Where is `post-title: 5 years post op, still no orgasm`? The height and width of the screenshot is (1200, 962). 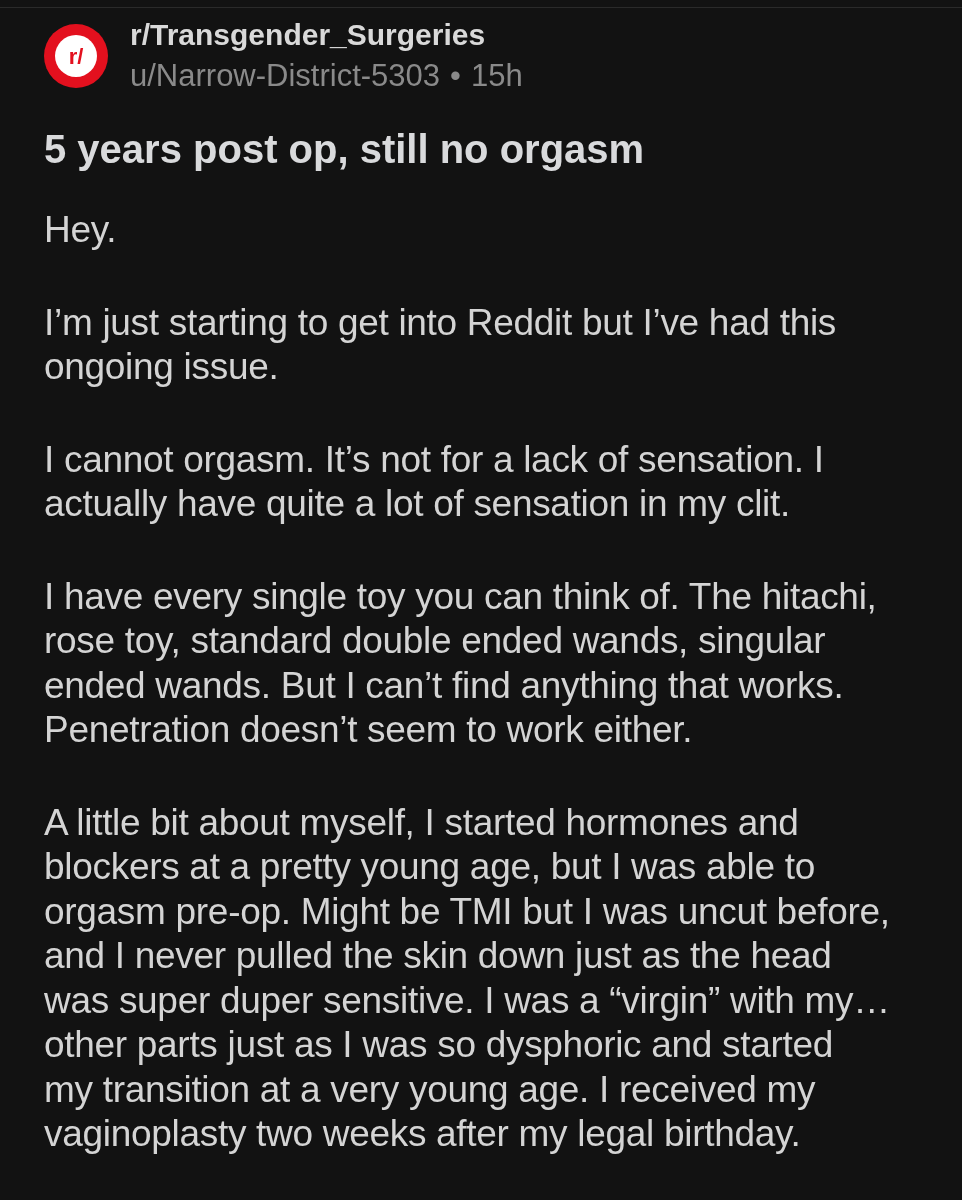
post-title: 5 years post op, still no orgasm is located at coordinates (345, 149).